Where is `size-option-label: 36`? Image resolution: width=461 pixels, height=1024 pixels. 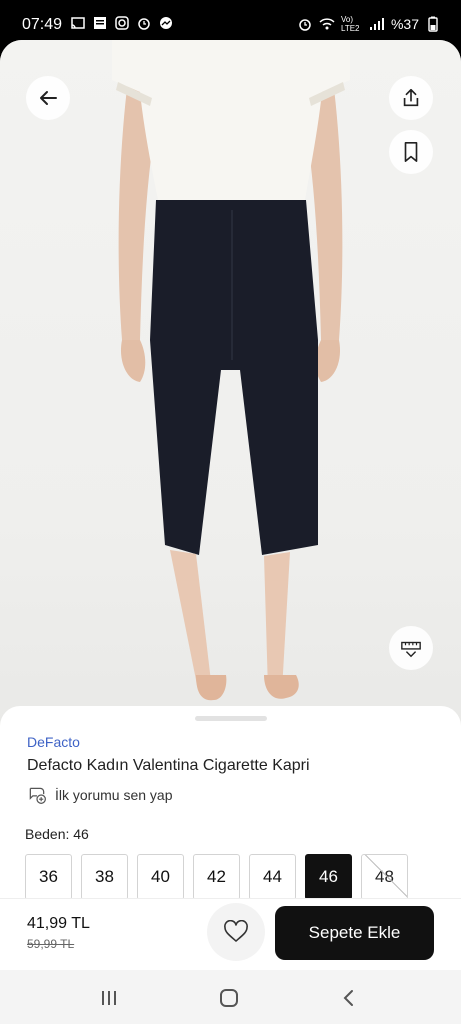
size-option-label: 36 is located at coordinates (48, 876).